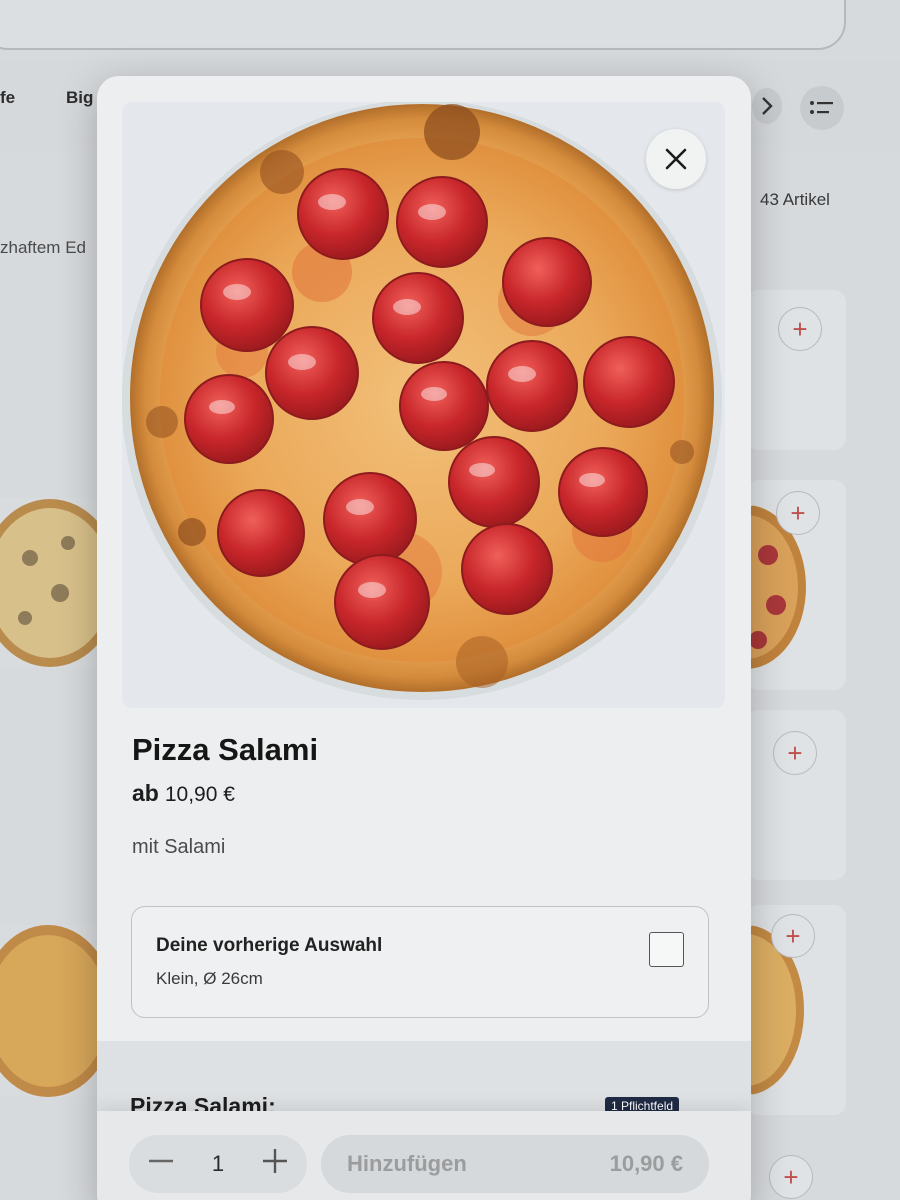 The width and height of the screenshot is (900, 1200). I want to click on plus-icon, so click(275, 1161).